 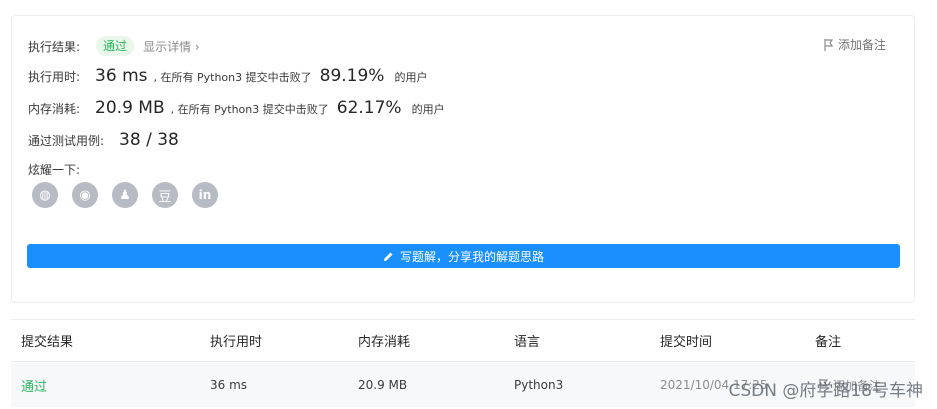 What do you see at coordinates (85, 195) in the screenshot?
I see `weibo-icon: ◉` at bounding box center [85, 195].